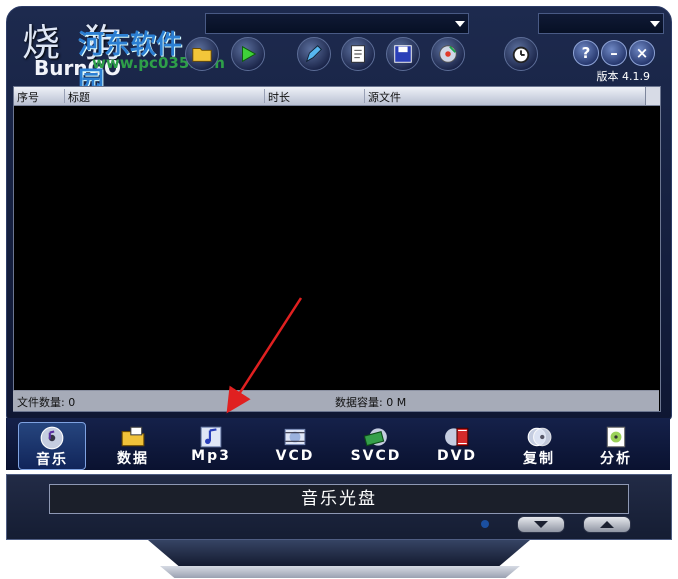 The image size is (678, 579). What do you see at coordinates (337, 23) in the screenshot?
I see `drive-select` at bounding box center [337, 23].